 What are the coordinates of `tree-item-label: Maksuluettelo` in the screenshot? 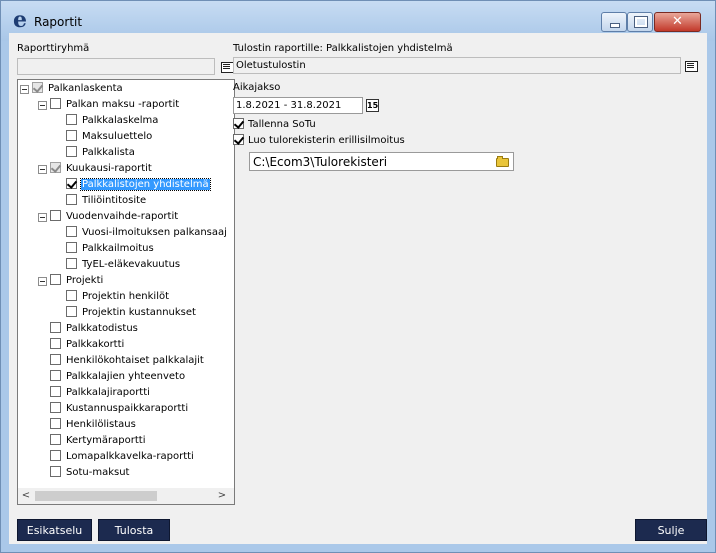 It's located at (117, 136).